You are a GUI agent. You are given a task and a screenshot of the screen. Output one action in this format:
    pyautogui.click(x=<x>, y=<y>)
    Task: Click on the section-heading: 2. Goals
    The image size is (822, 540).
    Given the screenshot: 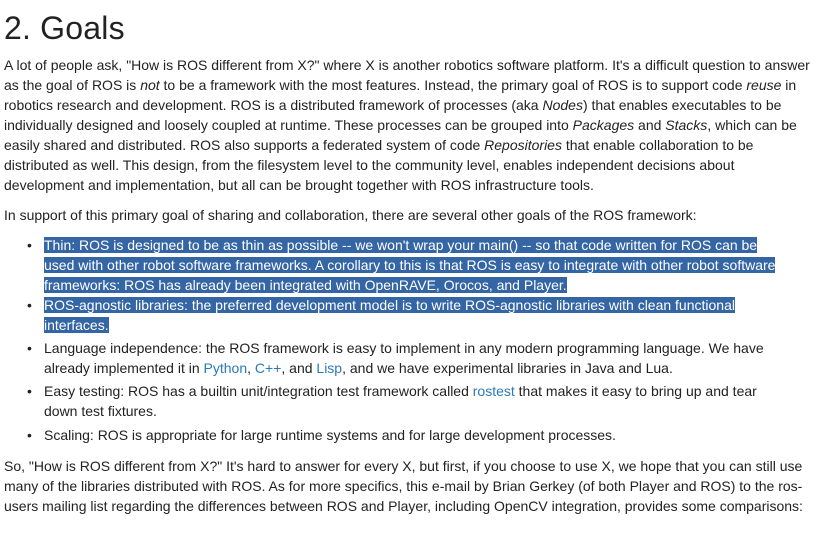 What is the action you would take?
    pyautogui.click(x=64, y=28)
    